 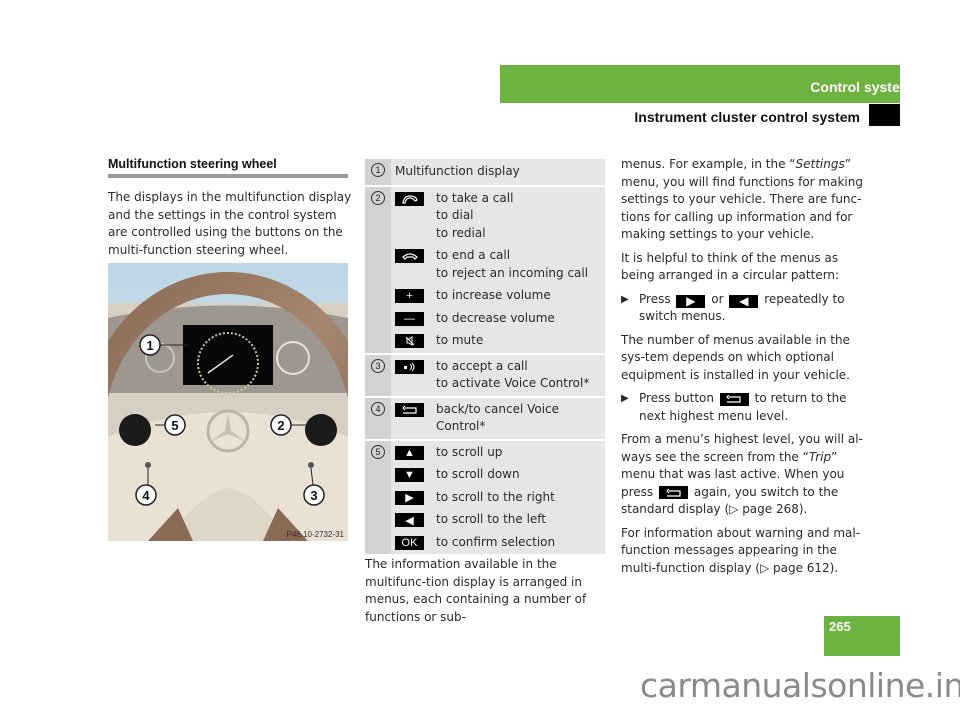 What do you see at coordinates (493, 295) in the screenshot?
I see `legend-text: to increase volume` at bounding box center [493, 295].